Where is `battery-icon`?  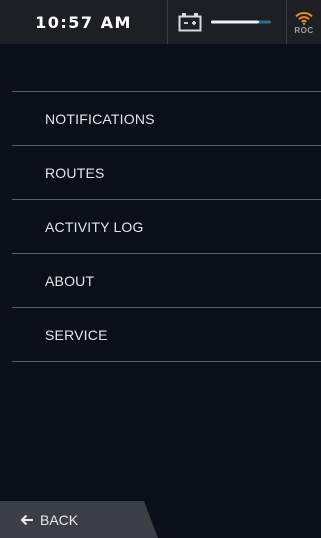
battery-icon is located at coordinates (190, 22).